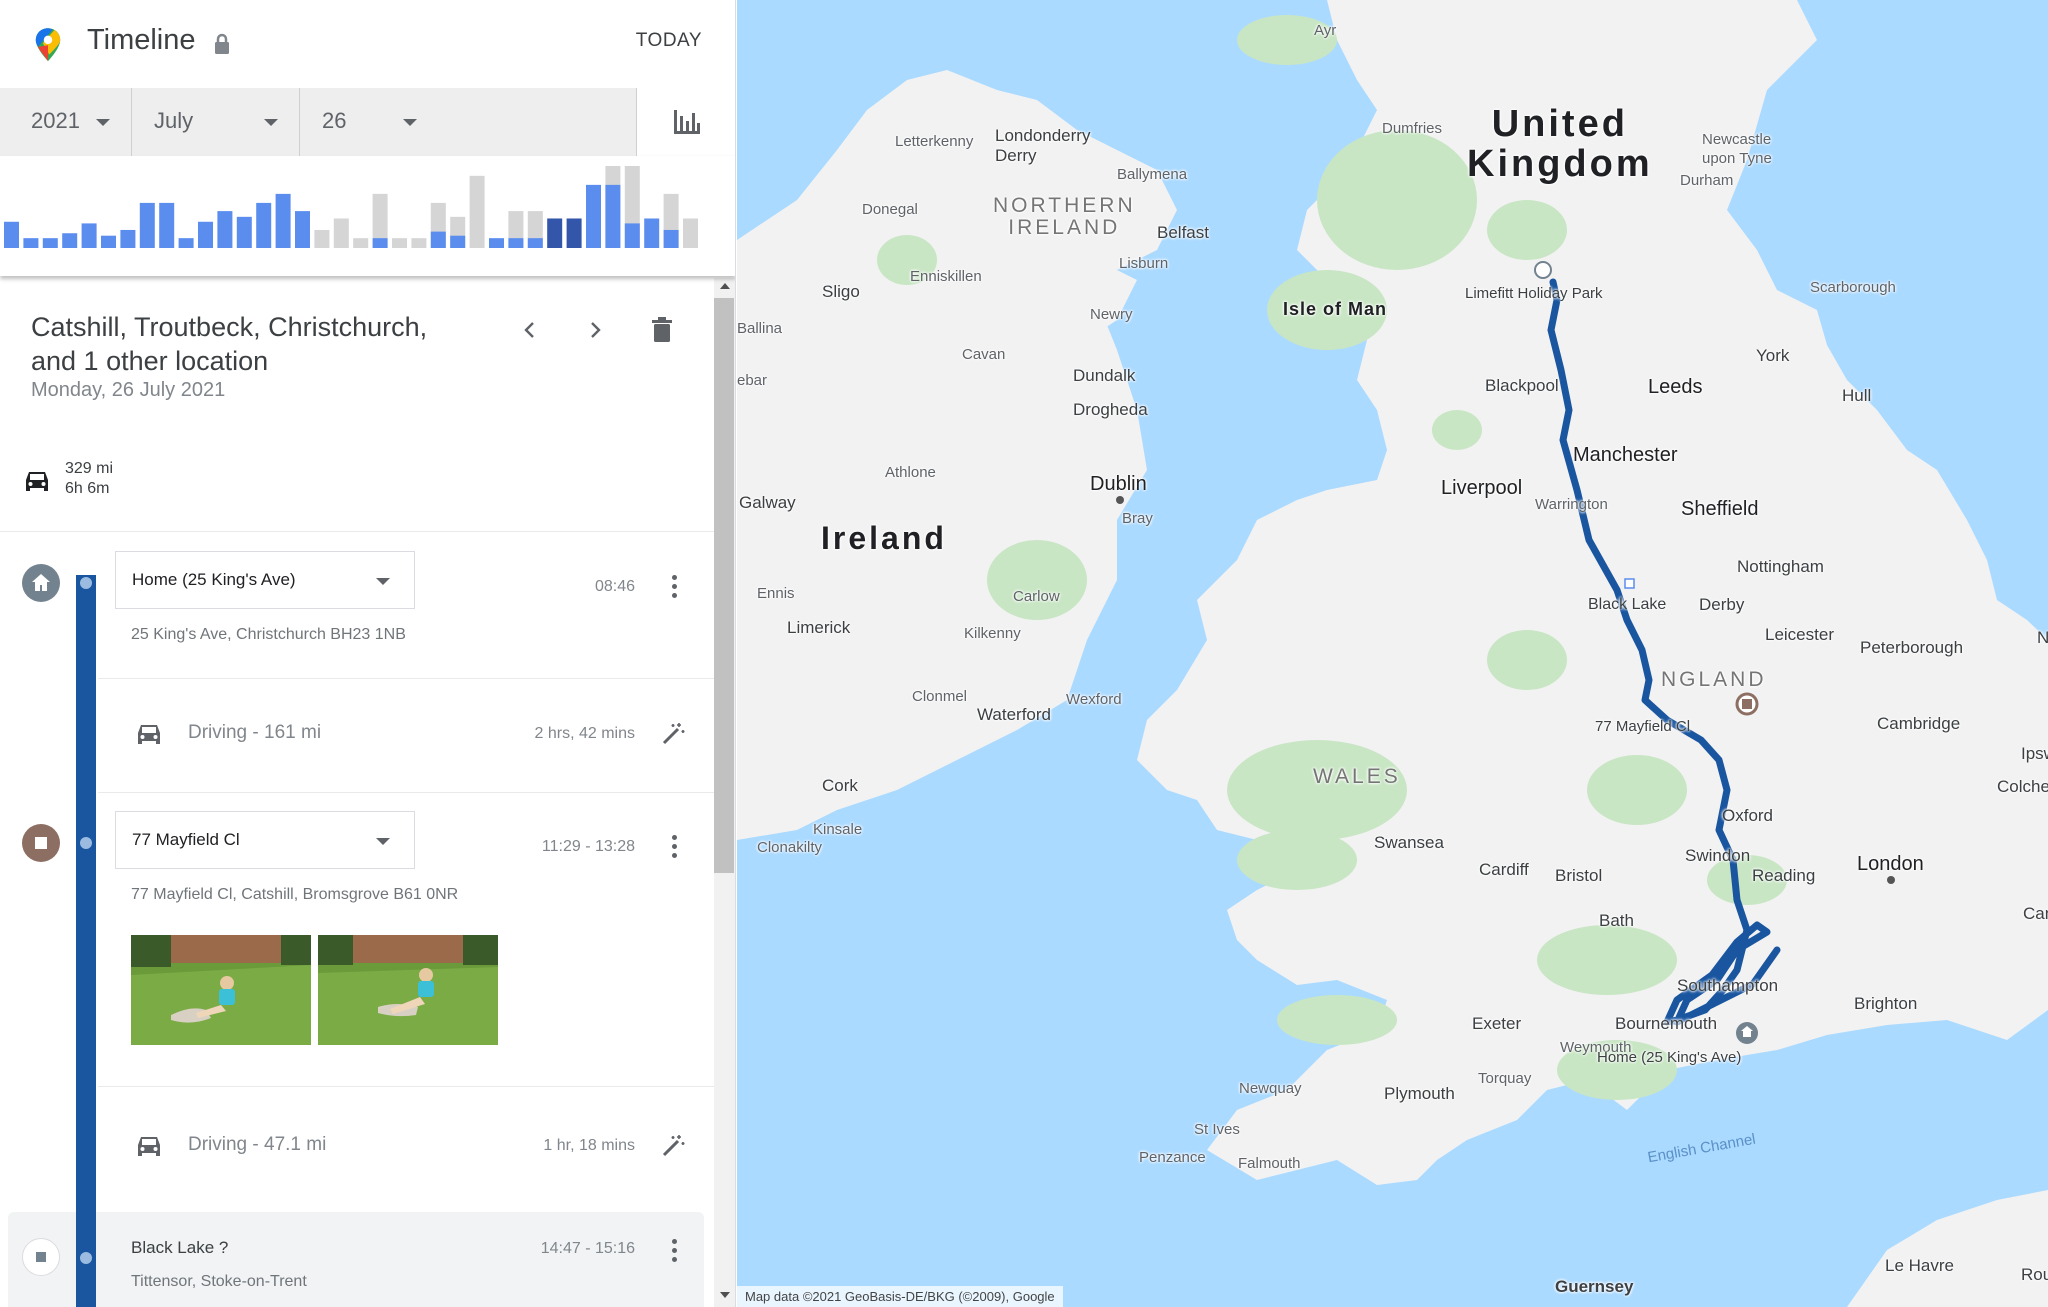 The width and height of the screenshot is (2048, 1307). What do you see at coordinates (1857, 395) in the screenshot?
I see `map-label: Hull` at bounding box center [1857, 395].